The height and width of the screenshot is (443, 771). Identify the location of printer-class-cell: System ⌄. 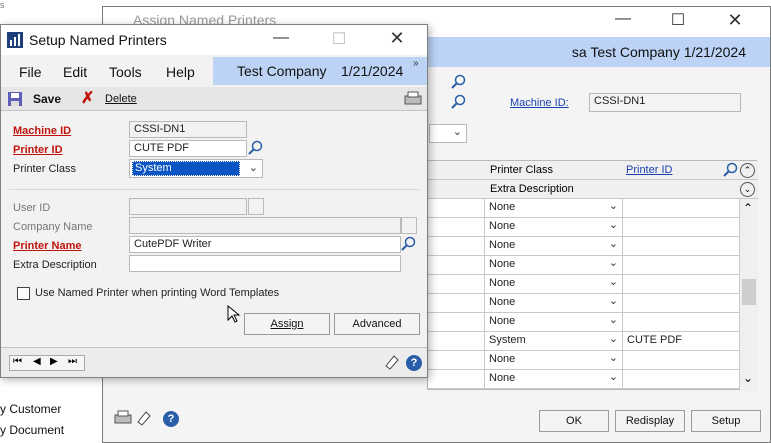
(554, 341).